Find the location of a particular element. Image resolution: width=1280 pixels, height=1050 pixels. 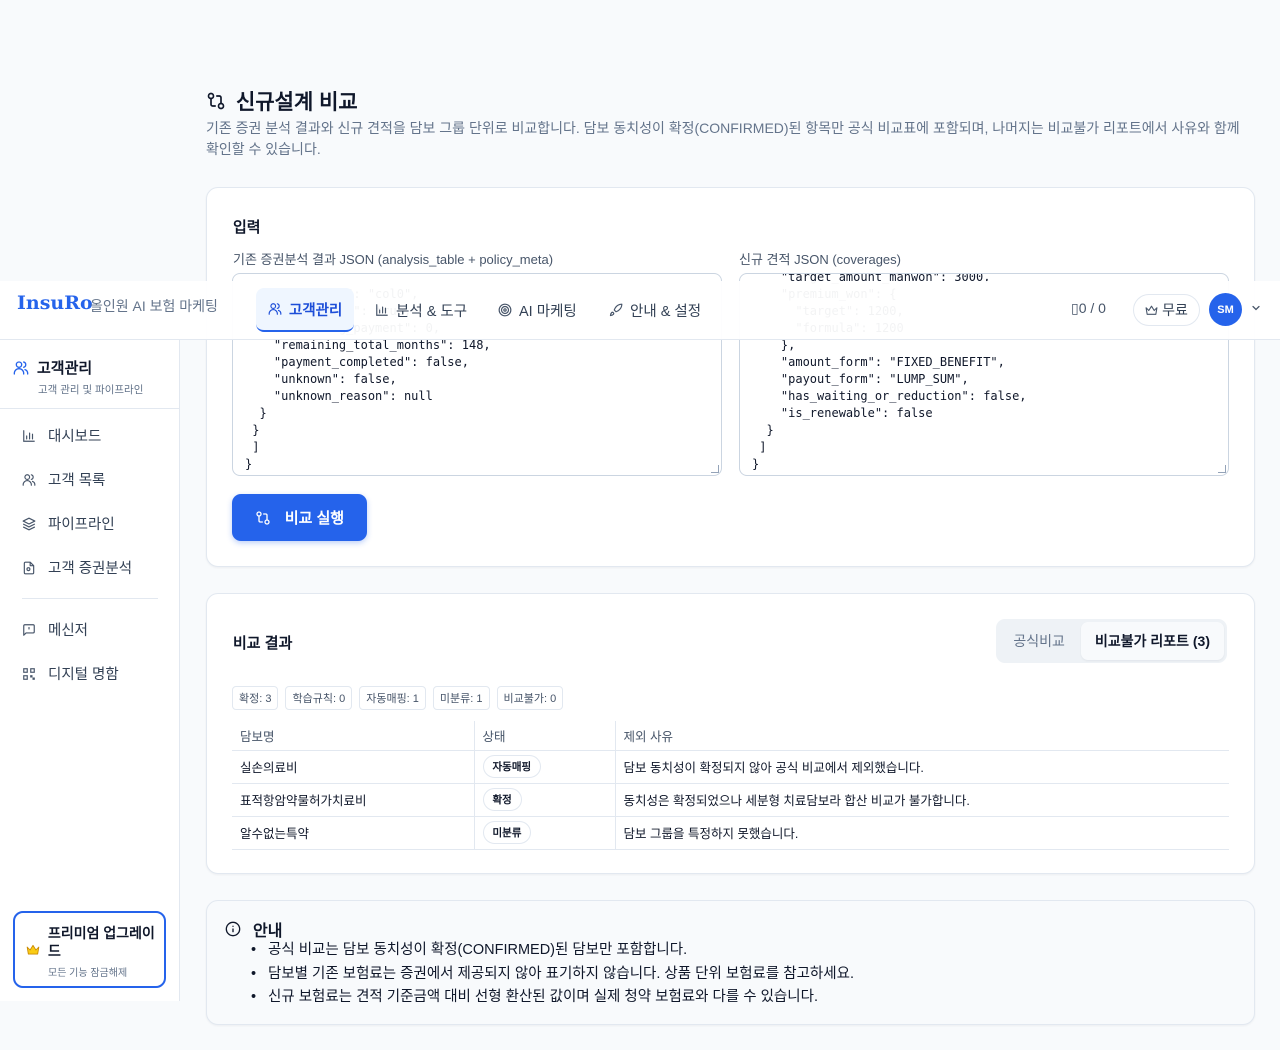

sidebar-item-pipeline: 파이프라인 is located at coordinates (68, 523).